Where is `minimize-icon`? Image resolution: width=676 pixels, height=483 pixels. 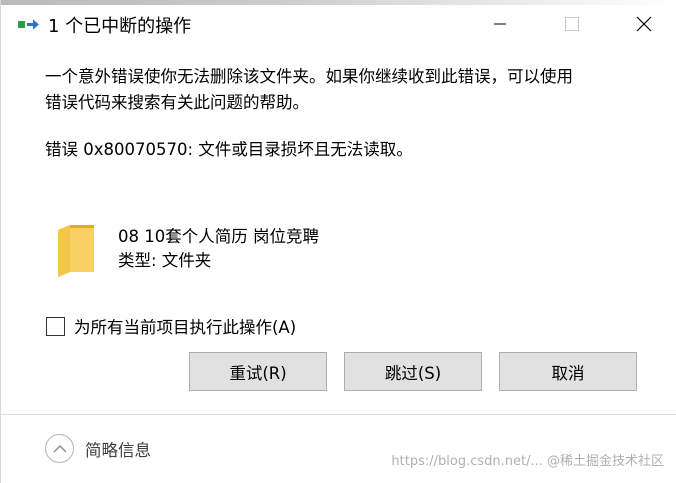
minimize-icon is located at coordinates (500, 24).